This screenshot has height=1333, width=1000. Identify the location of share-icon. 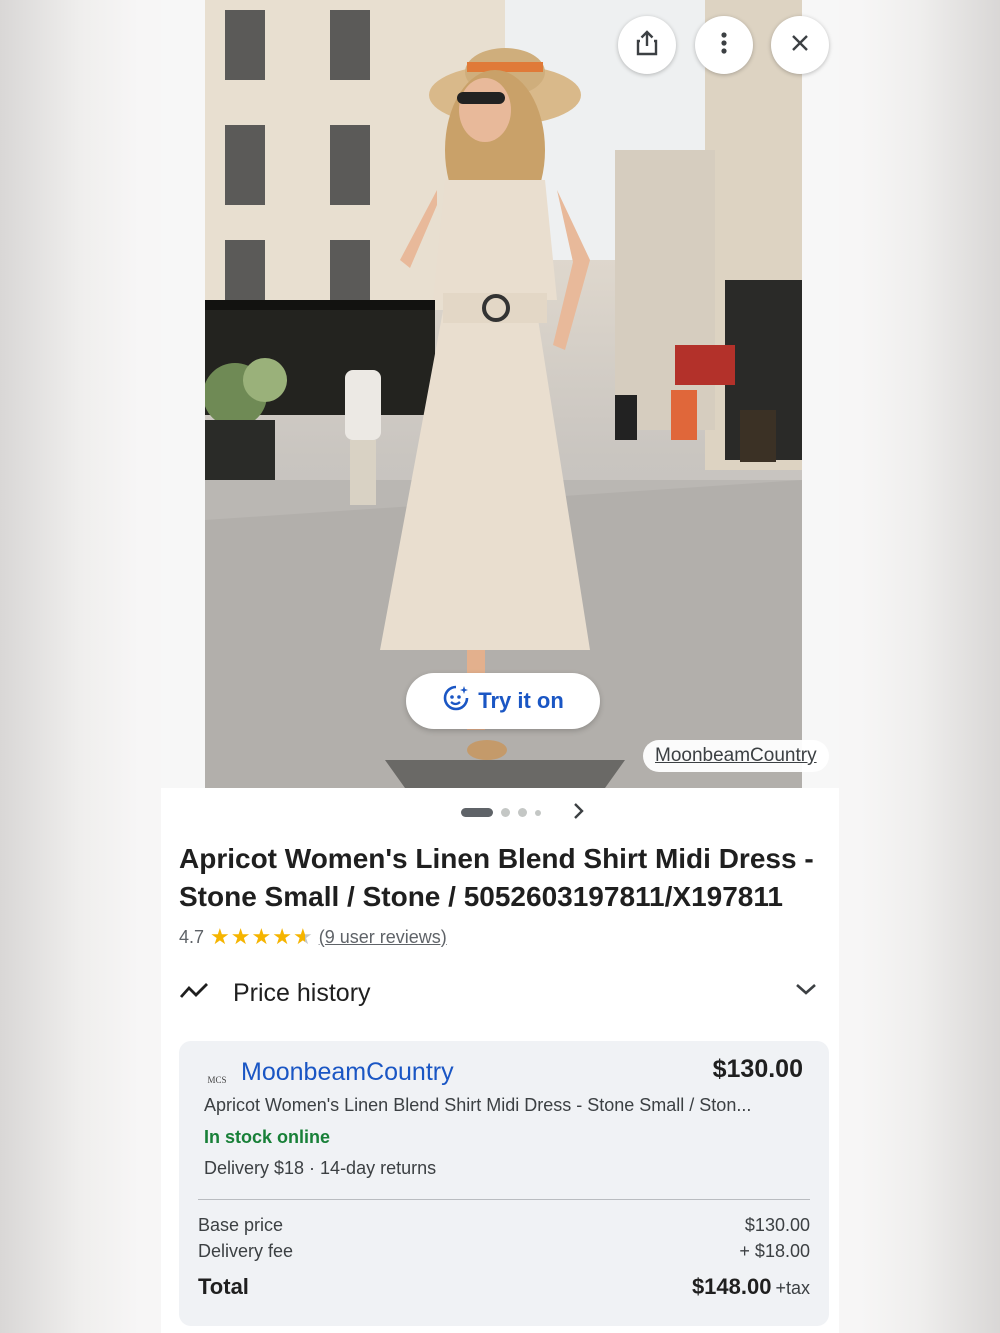
(647, 45).